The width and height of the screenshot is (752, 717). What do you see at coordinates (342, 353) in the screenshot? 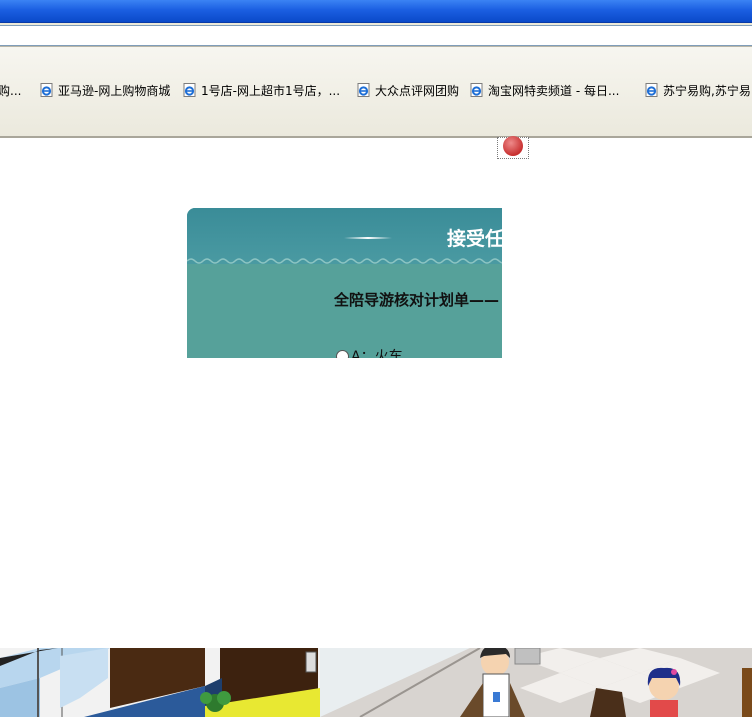
I see `radio-button` at bounding box center [342, 353].